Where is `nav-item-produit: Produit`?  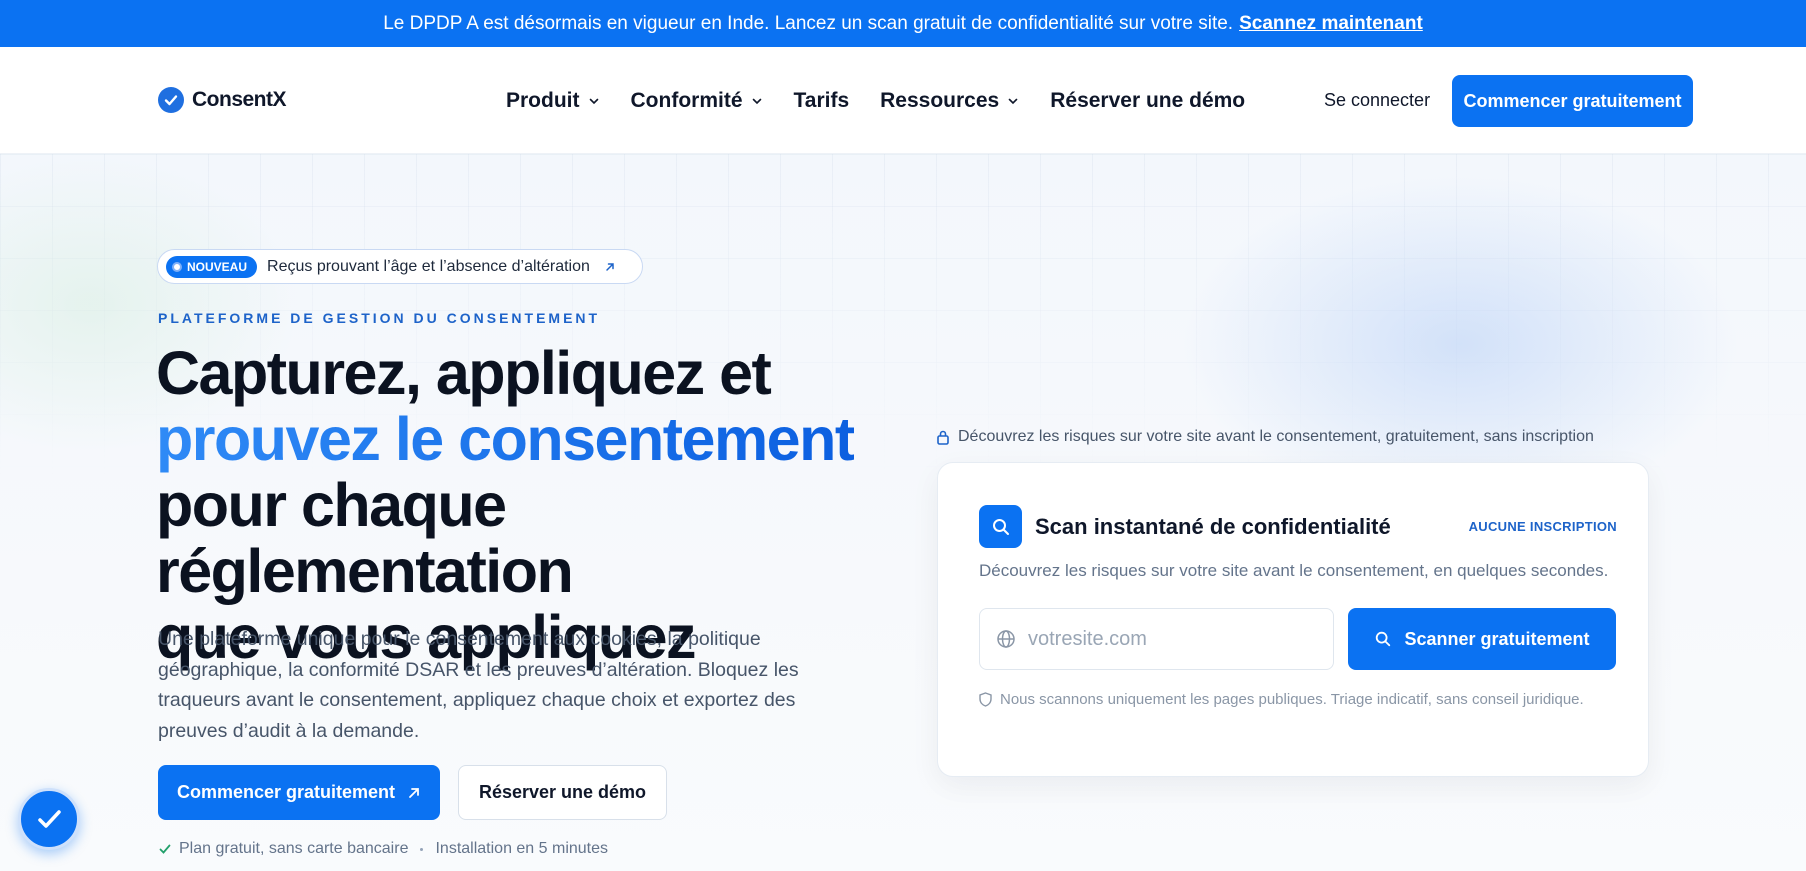
nav-item-produit: Produit is located at coordinates (553, 101).